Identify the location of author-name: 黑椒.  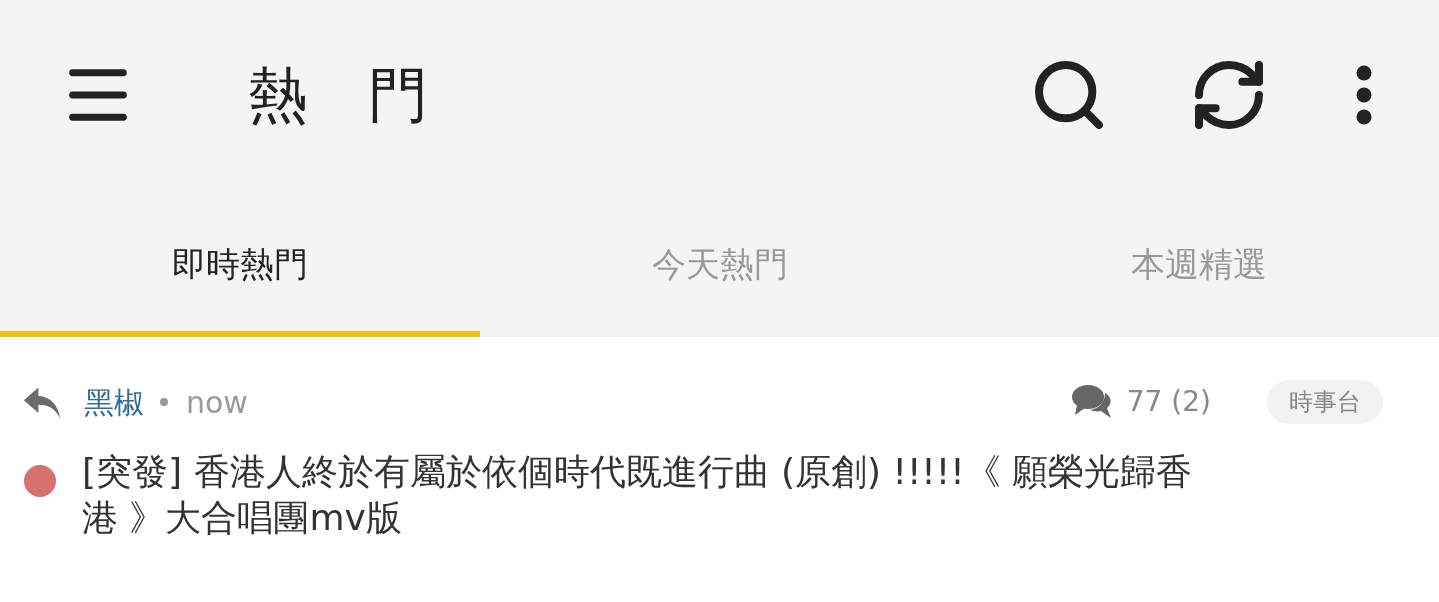
(114, 402).